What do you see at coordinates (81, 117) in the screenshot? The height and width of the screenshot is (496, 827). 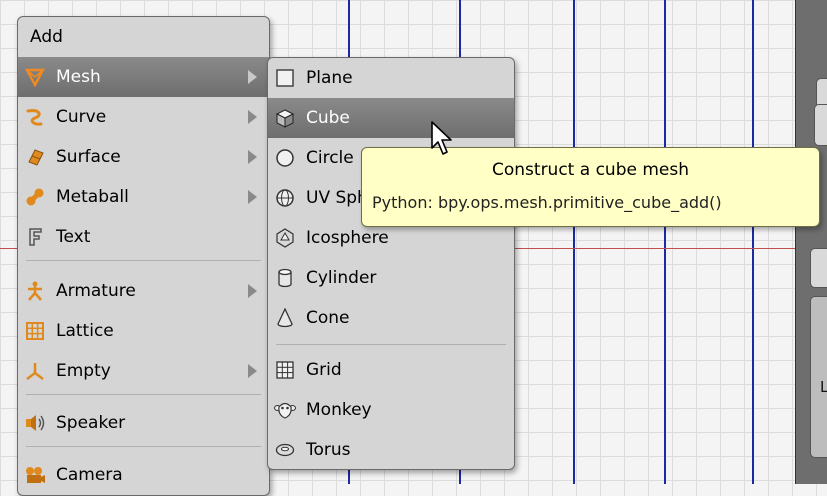 I see `menu-item-label: Curve` at bounding box center [81, 117].